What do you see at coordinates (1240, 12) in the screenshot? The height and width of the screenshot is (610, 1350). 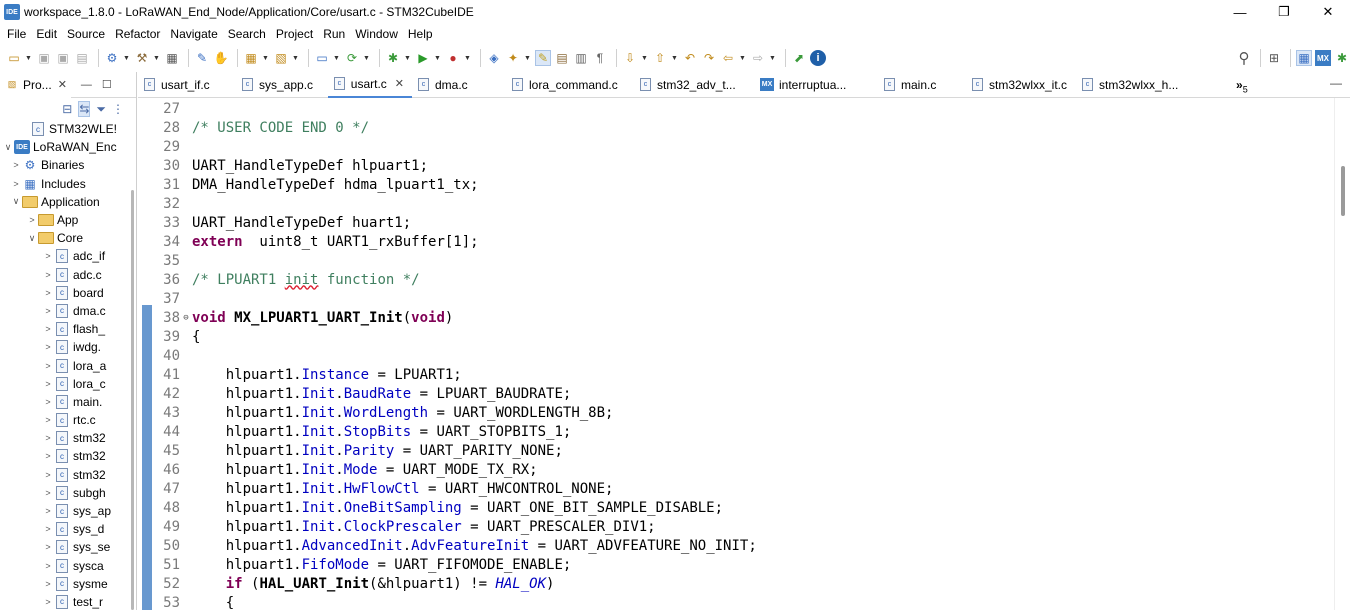 I see `minimize-button: —` at bounding box center [1240, 12].